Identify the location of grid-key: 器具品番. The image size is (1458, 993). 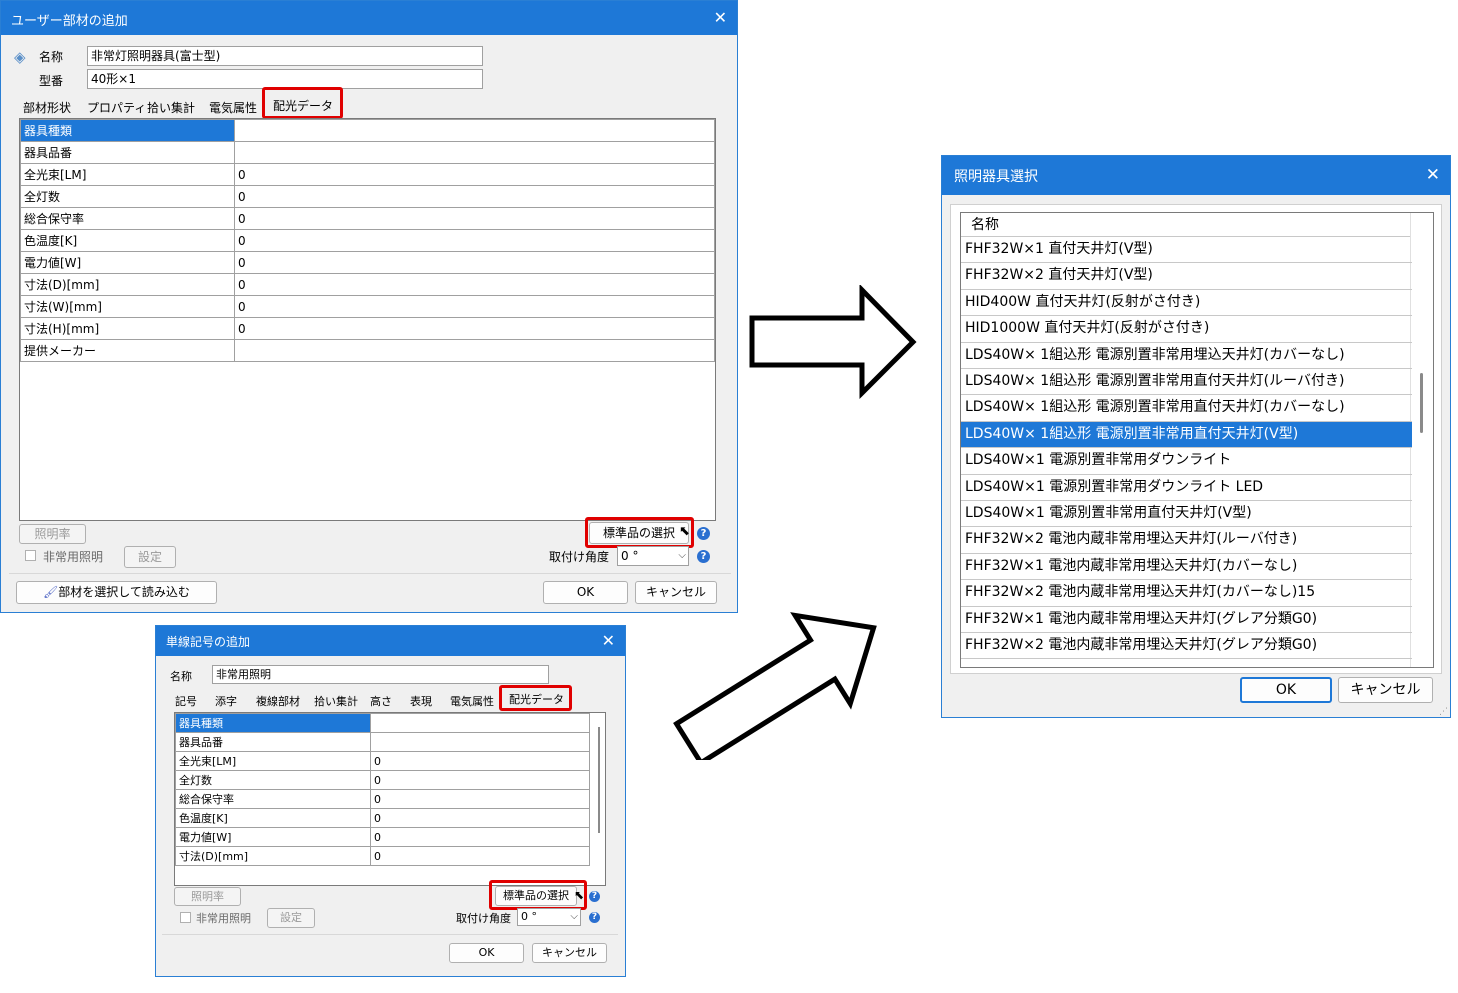
(273, 742).